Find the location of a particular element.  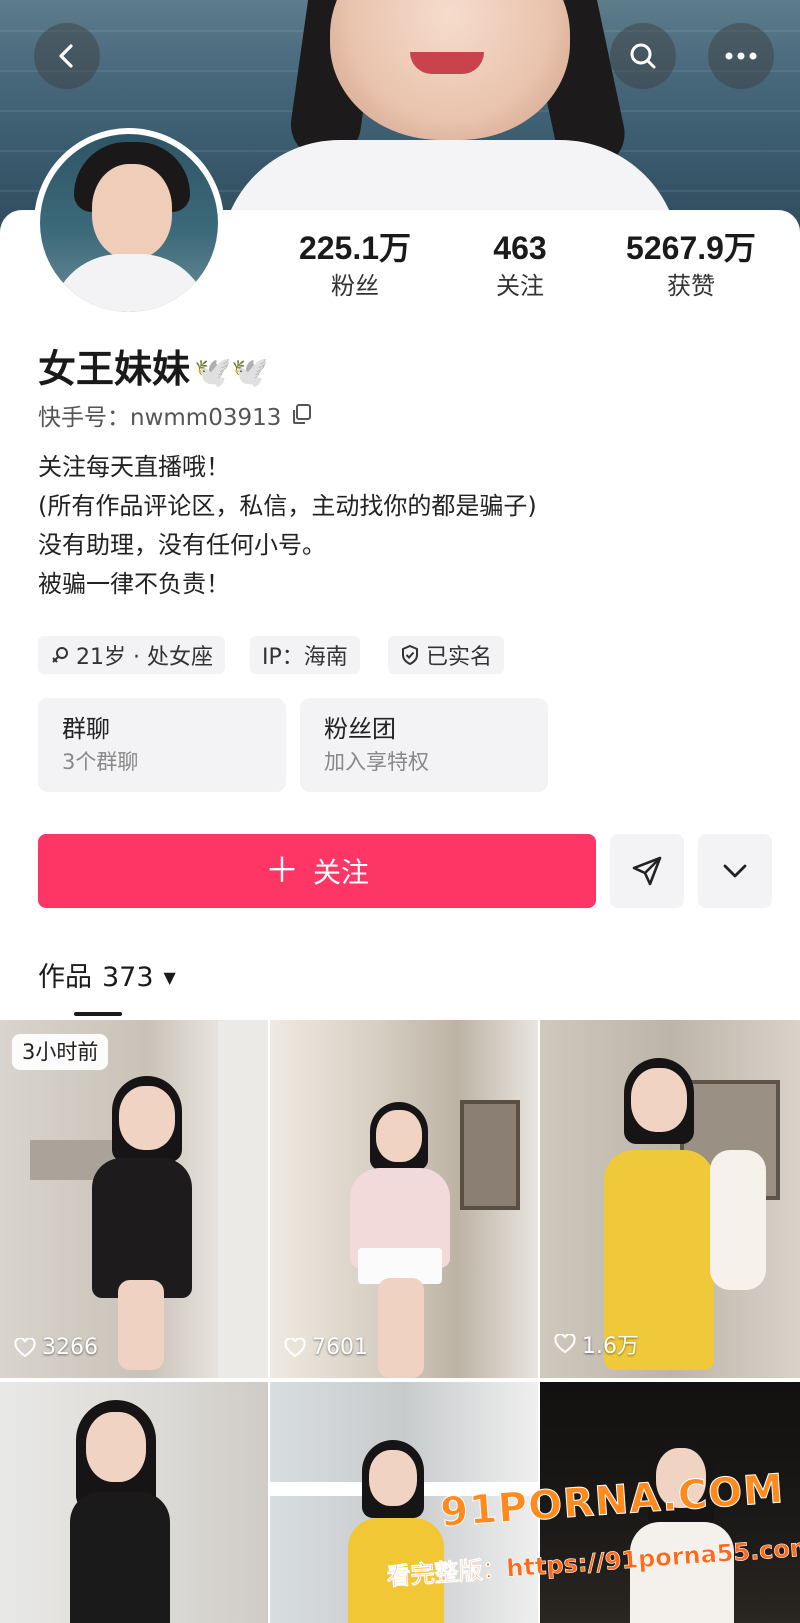

stat-value: 225.1万 is located at coordinates (355, 248).